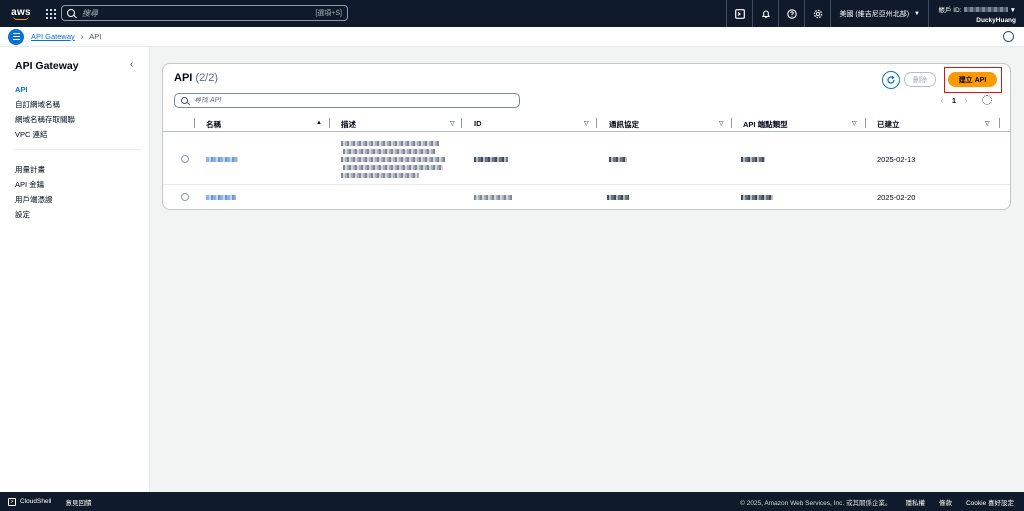 The height and width of the screenshot is (511, 1024). I want to click on col-id: ID ▽, so click(531, 123).